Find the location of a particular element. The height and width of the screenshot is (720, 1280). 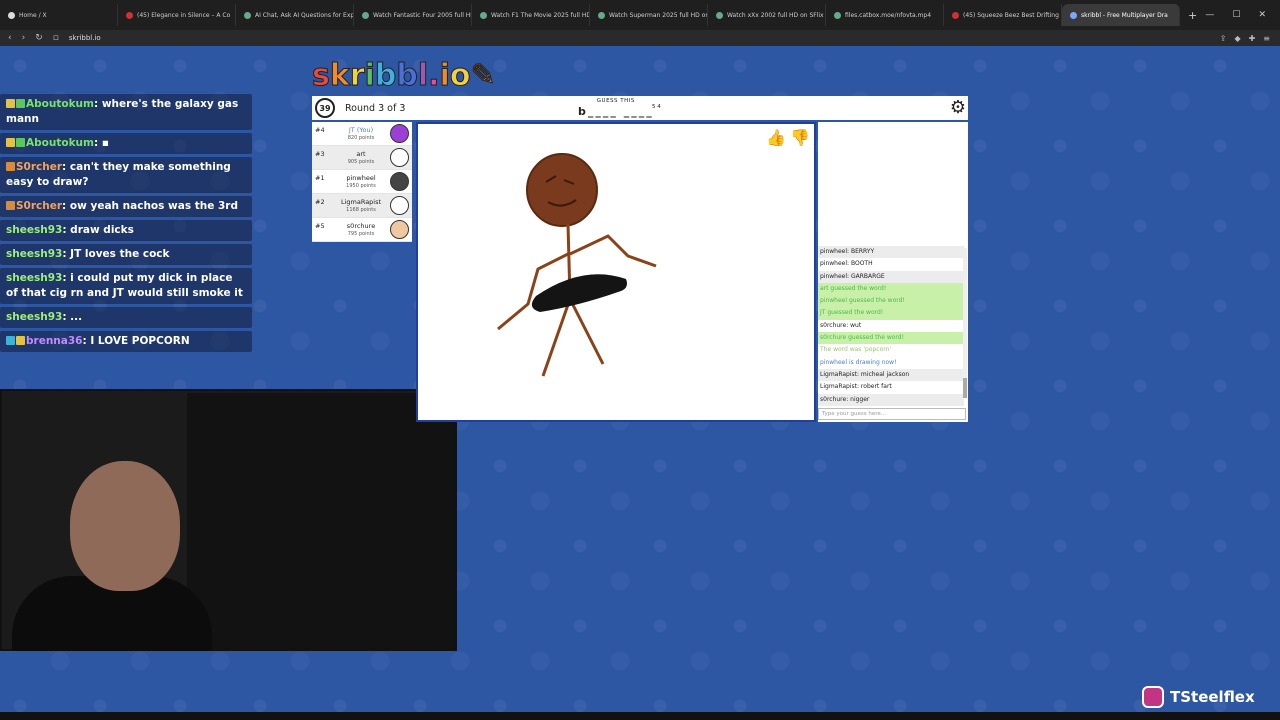

guess-message: LigmaRapist: robert fart is located at coordinates (856, 387).